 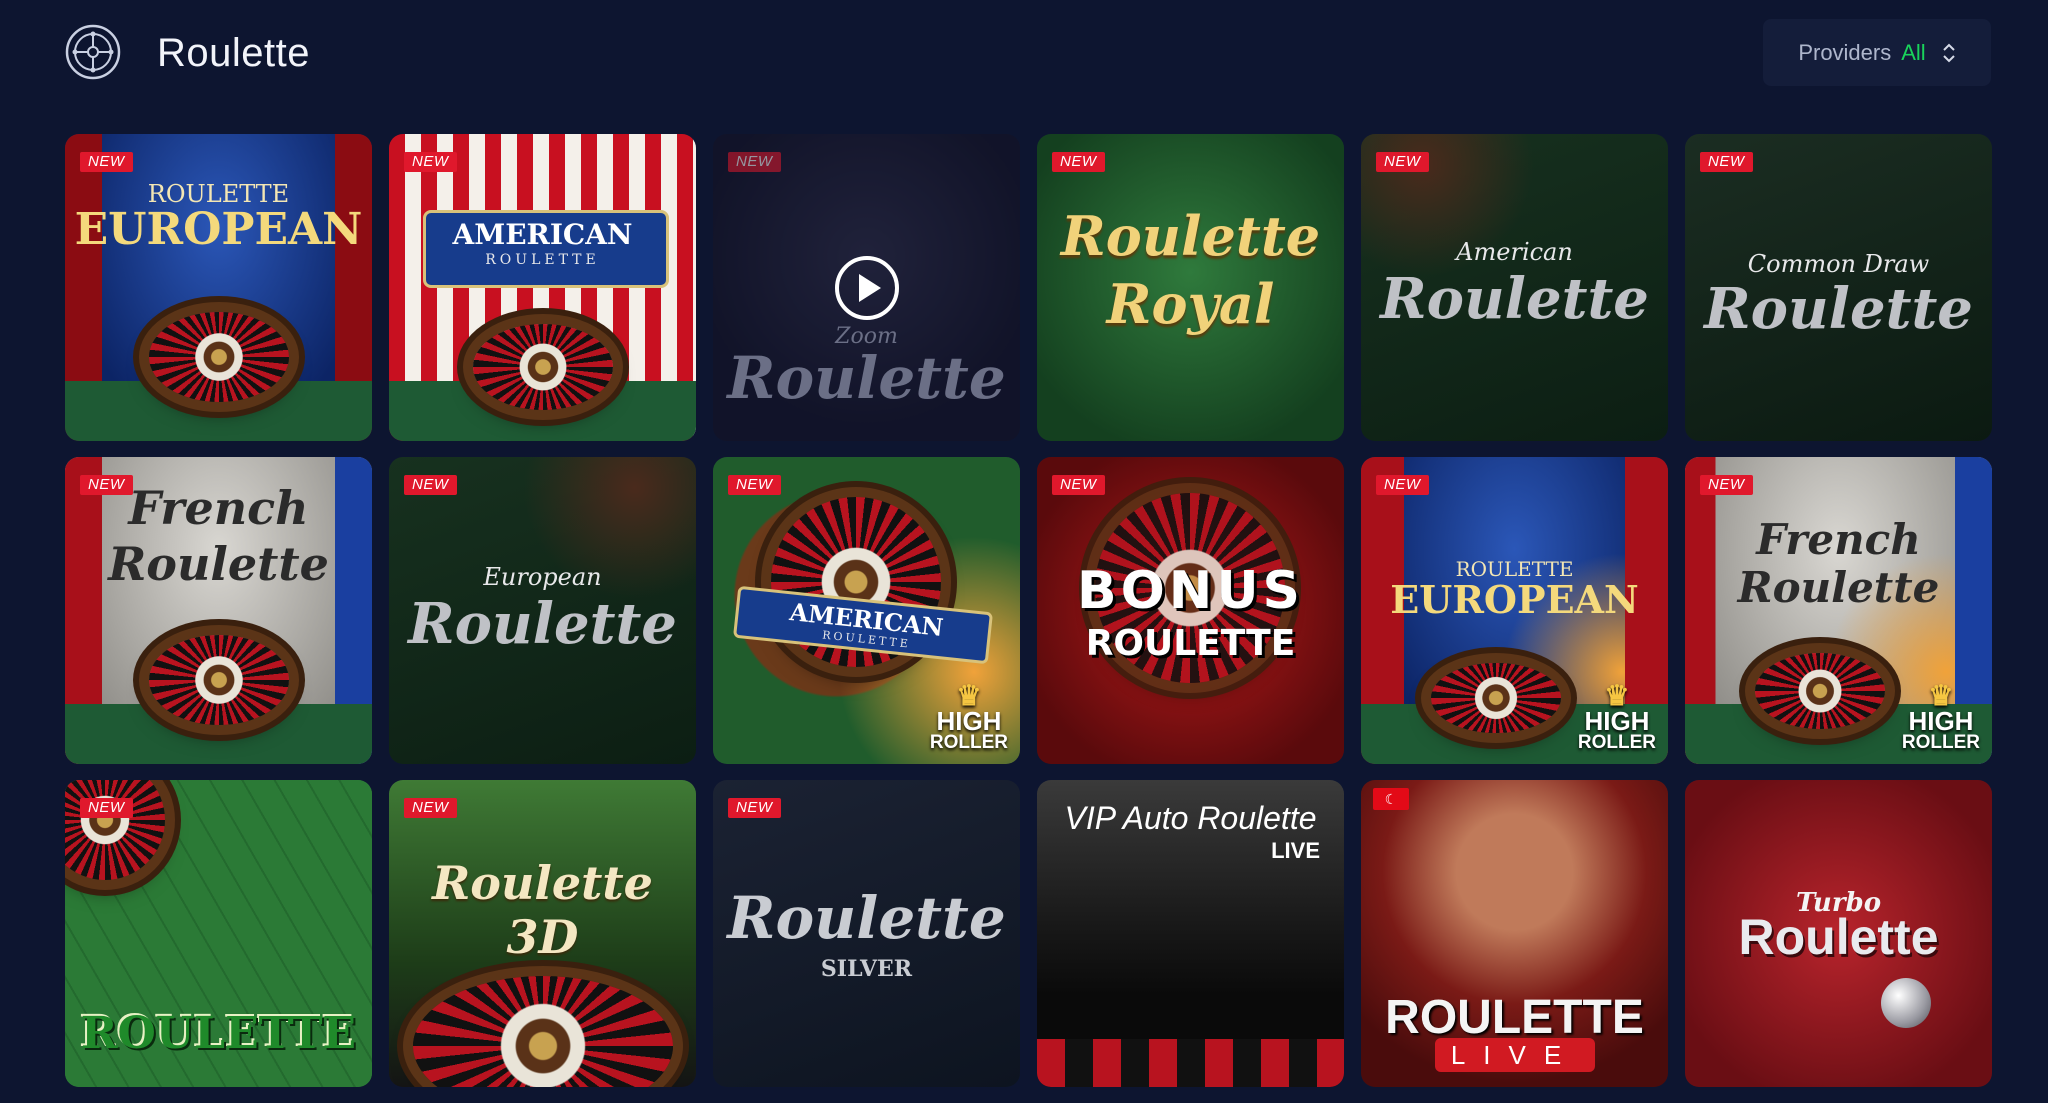 What do you see at coordinates (218, 610) in the screenshot?
I see `game-tile: NEW French Roulette` at bounding box center [218, 610].